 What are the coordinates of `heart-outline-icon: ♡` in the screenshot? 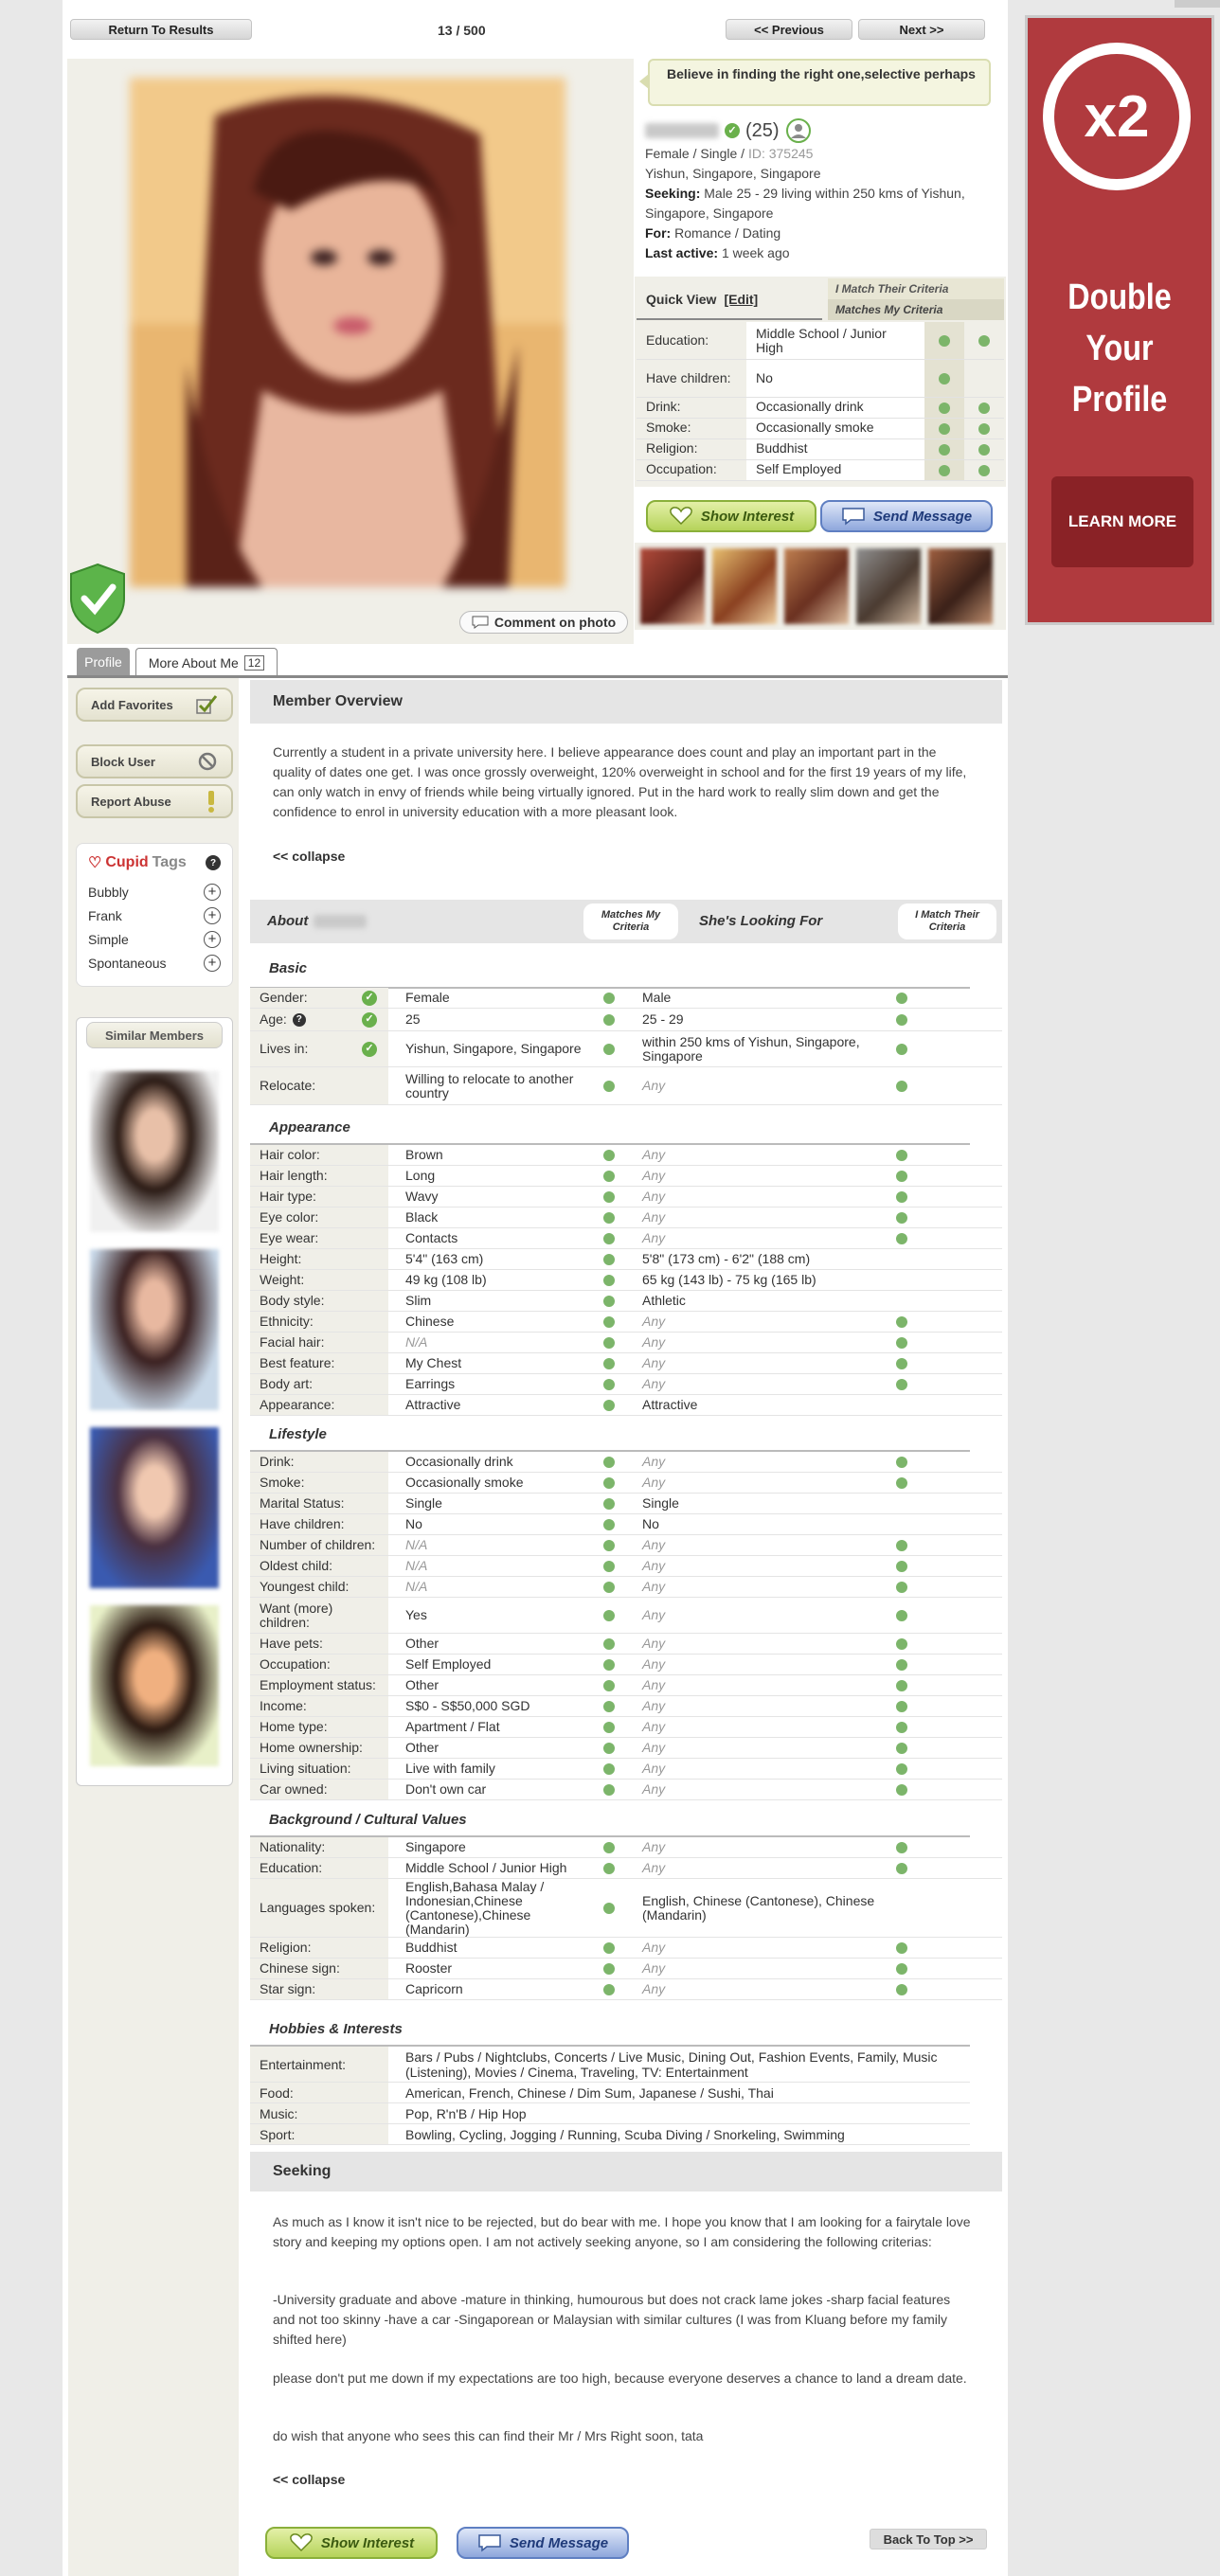 It's located at (95, 863).